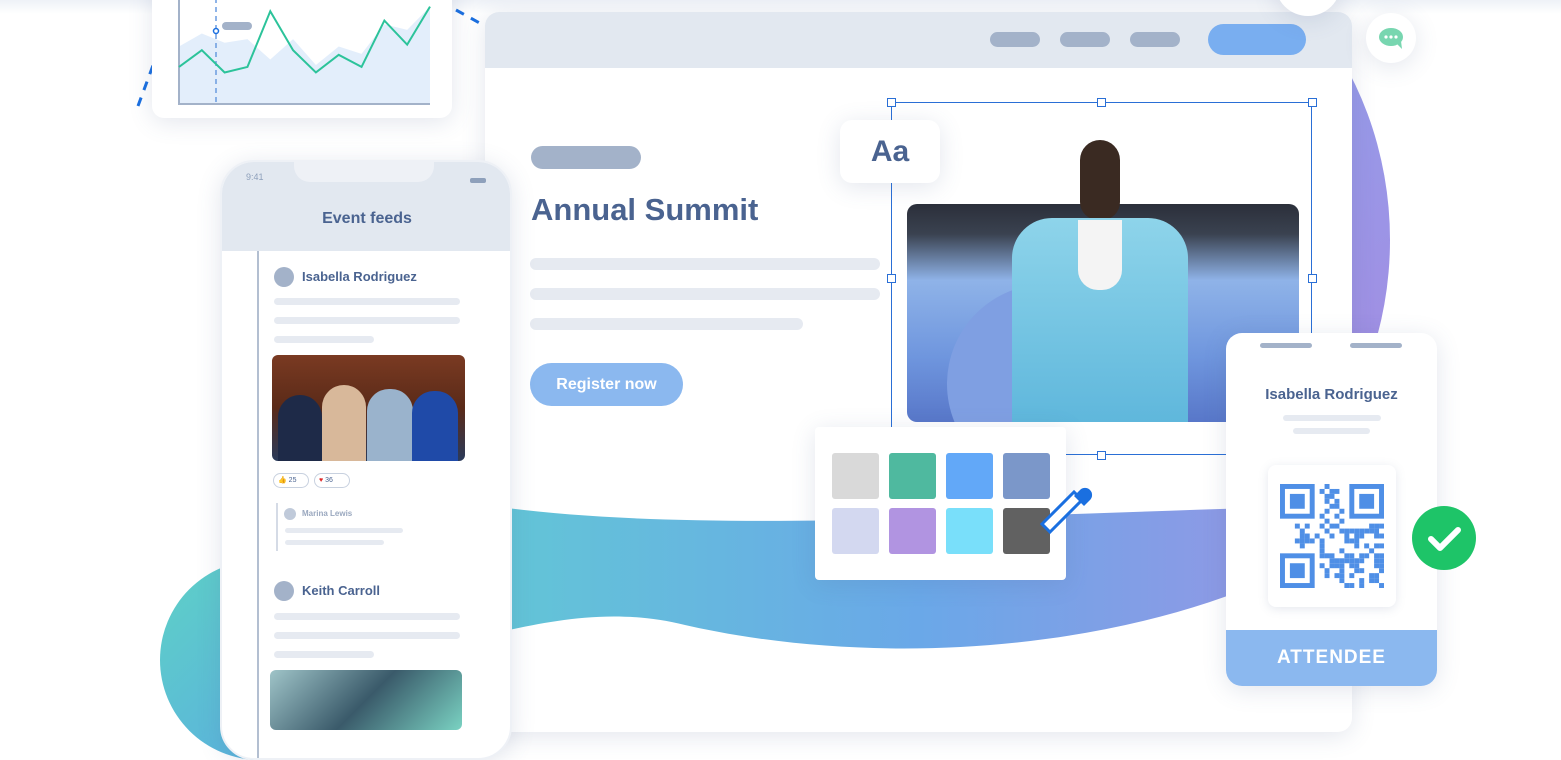 The image size is (1561, 760). Describe the element at coordinates (586, 157) in the screenshot. I see `eyebrow-pill` at that location.